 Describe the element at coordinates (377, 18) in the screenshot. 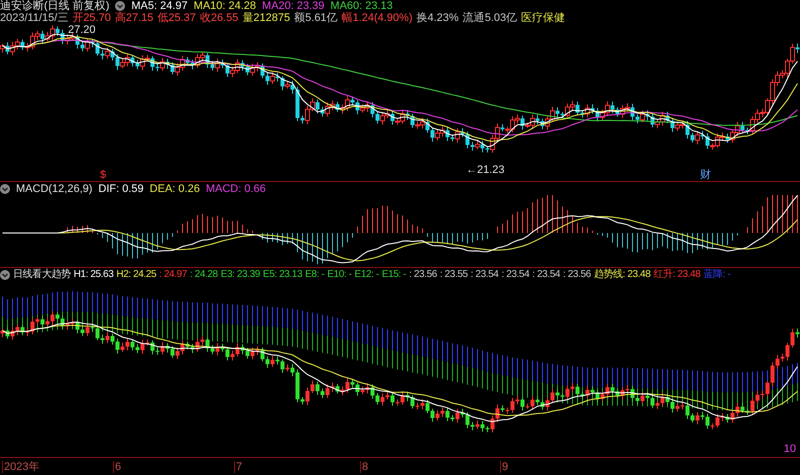

I see `quote-field: 幅1.24(4.90%)` at that location.